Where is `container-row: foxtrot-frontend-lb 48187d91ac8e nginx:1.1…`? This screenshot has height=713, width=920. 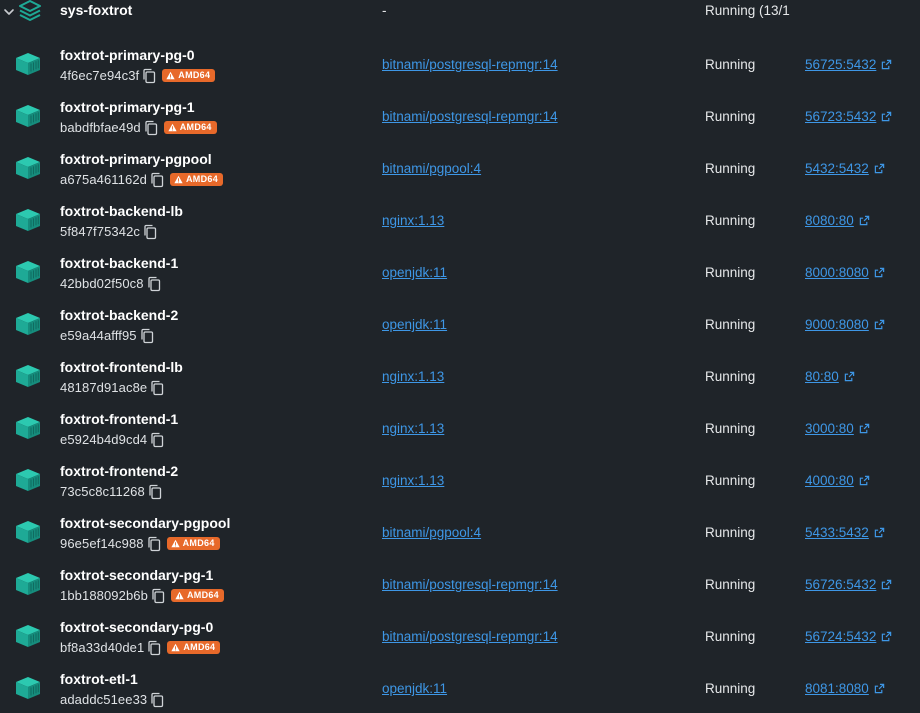
container-row: foxtrot-frontend-lb 48187d91ac8e nginx:1.1… is located at coordinates (460, 375).